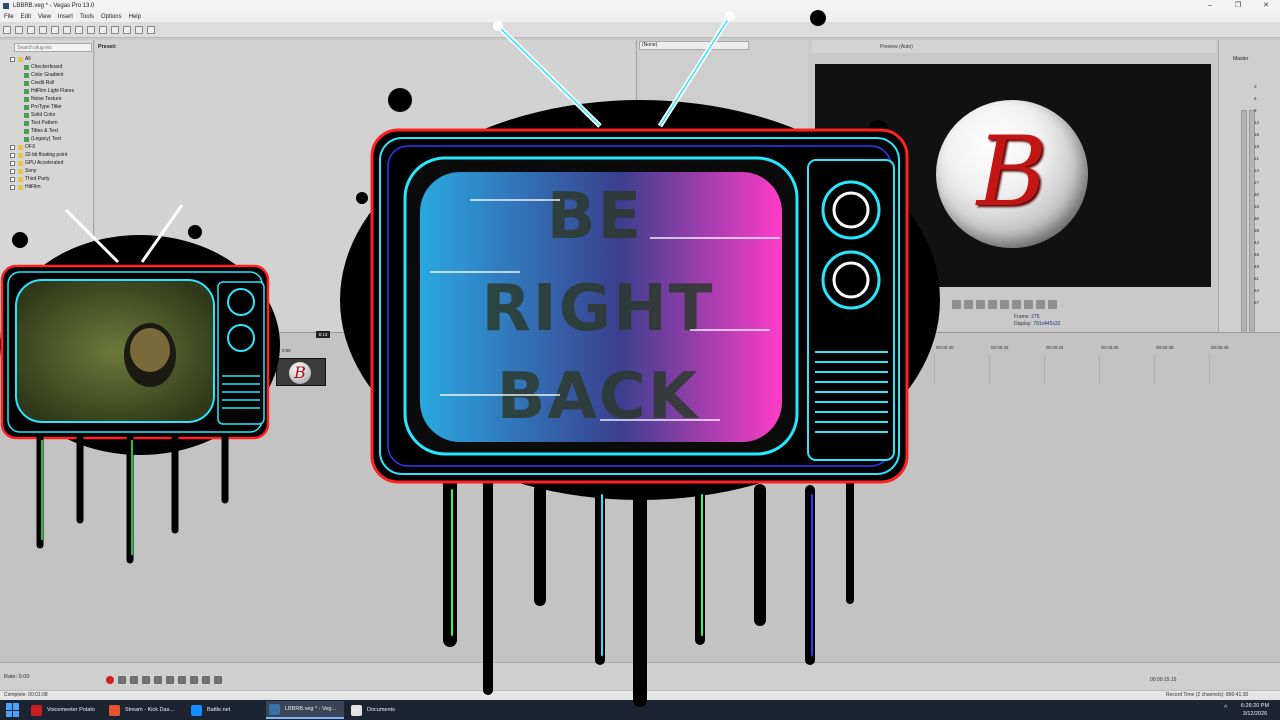 The width and height of the screenshot is (1280, 720). What do you see at coordinates (1110, 347) in the screenshot?
I see `ruler-label: 00:00:36` at bounding box center [1110, 347].